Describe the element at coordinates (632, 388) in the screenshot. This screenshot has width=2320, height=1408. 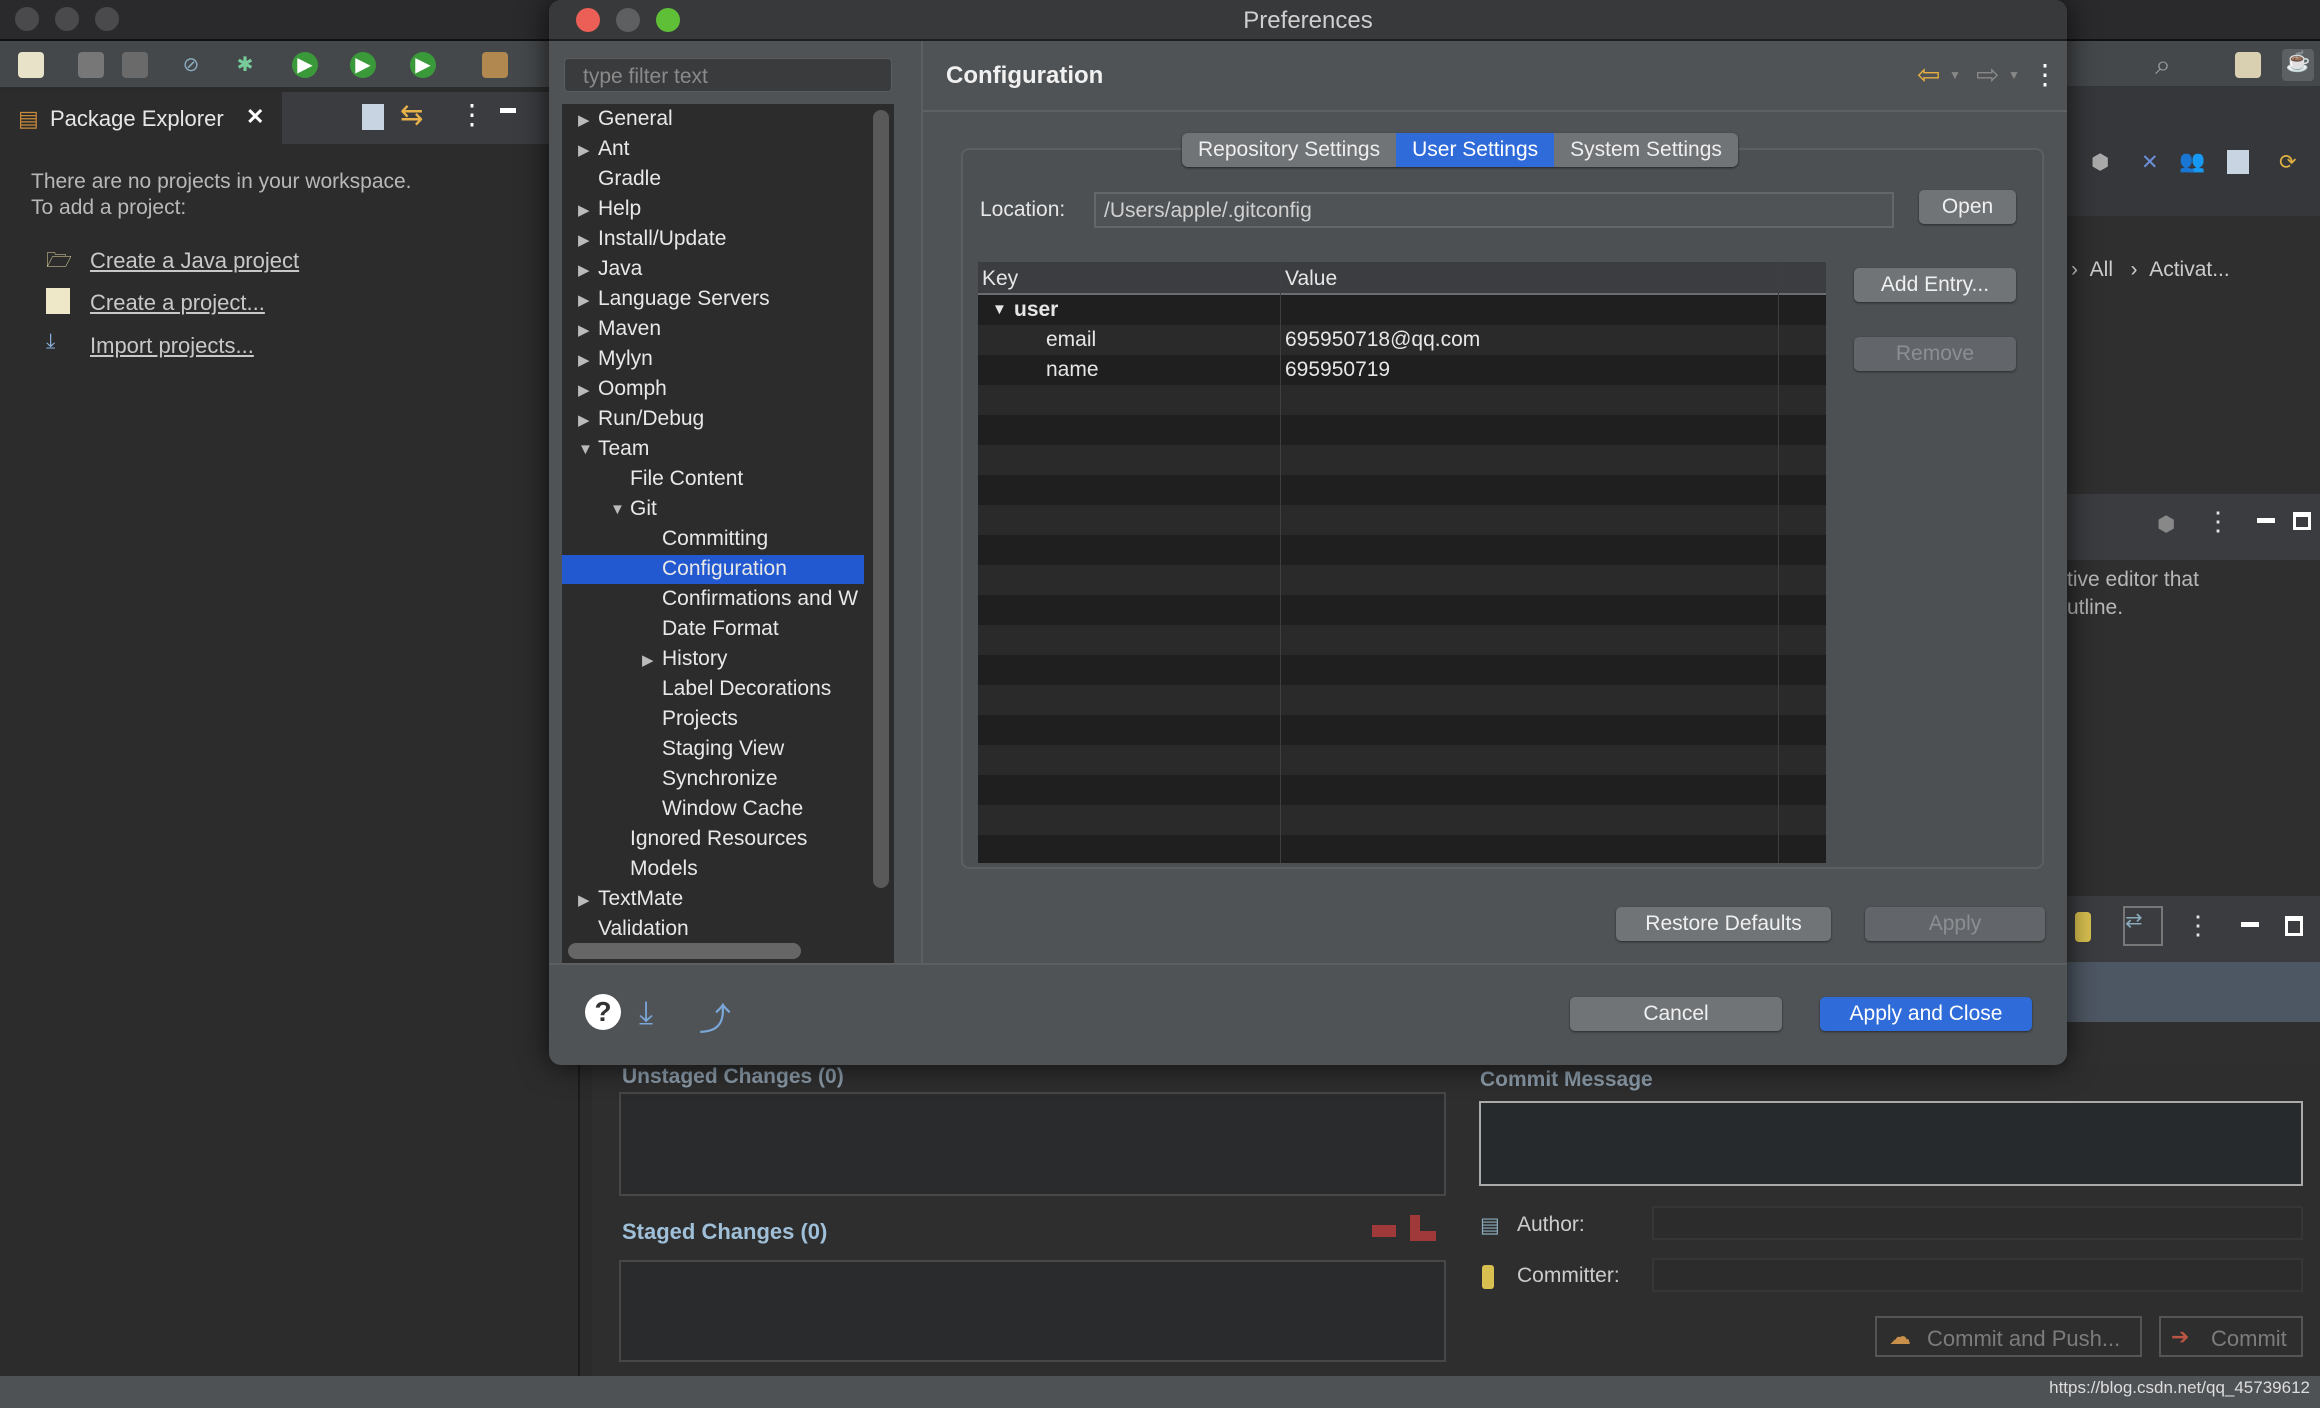
I see `tree-item-oomph: Oomph` at that location.